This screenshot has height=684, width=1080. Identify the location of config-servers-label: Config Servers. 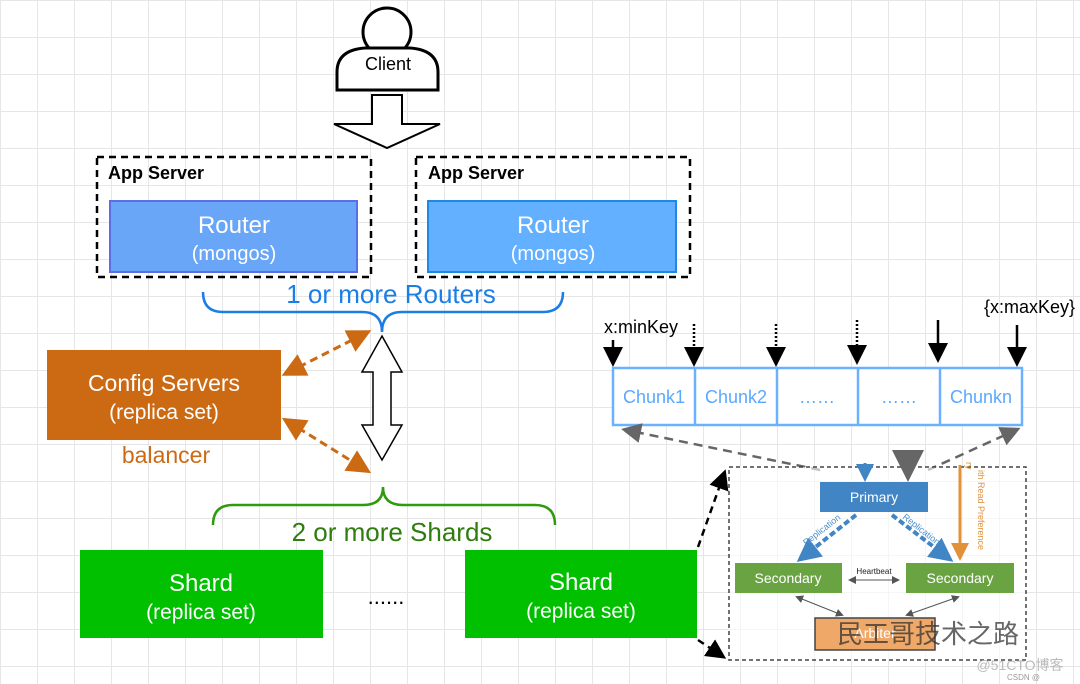
(164, 383).